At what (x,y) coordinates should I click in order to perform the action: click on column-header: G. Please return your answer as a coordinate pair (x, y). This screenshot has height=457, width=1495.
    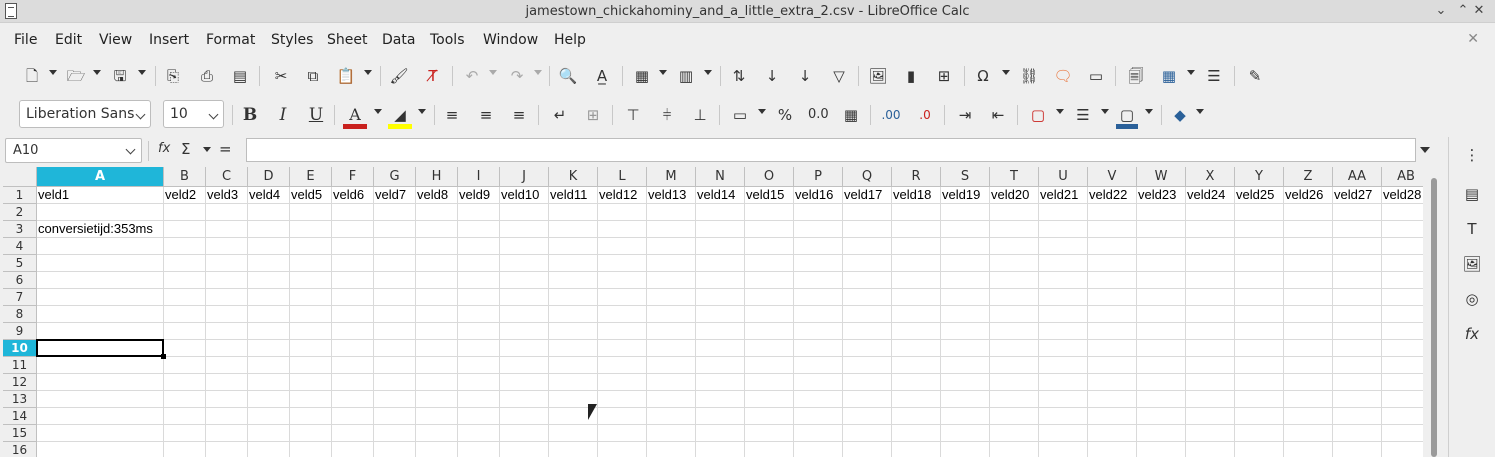
    Looking at the image, I should click on (395, 177).